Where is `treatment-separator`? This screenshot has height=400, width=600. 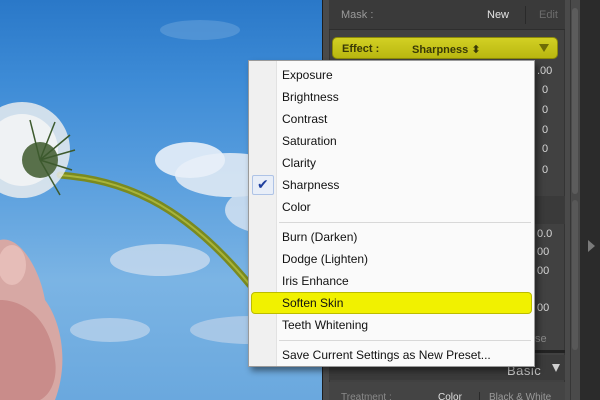 treatment-separator is located at coordinates (479, 396).